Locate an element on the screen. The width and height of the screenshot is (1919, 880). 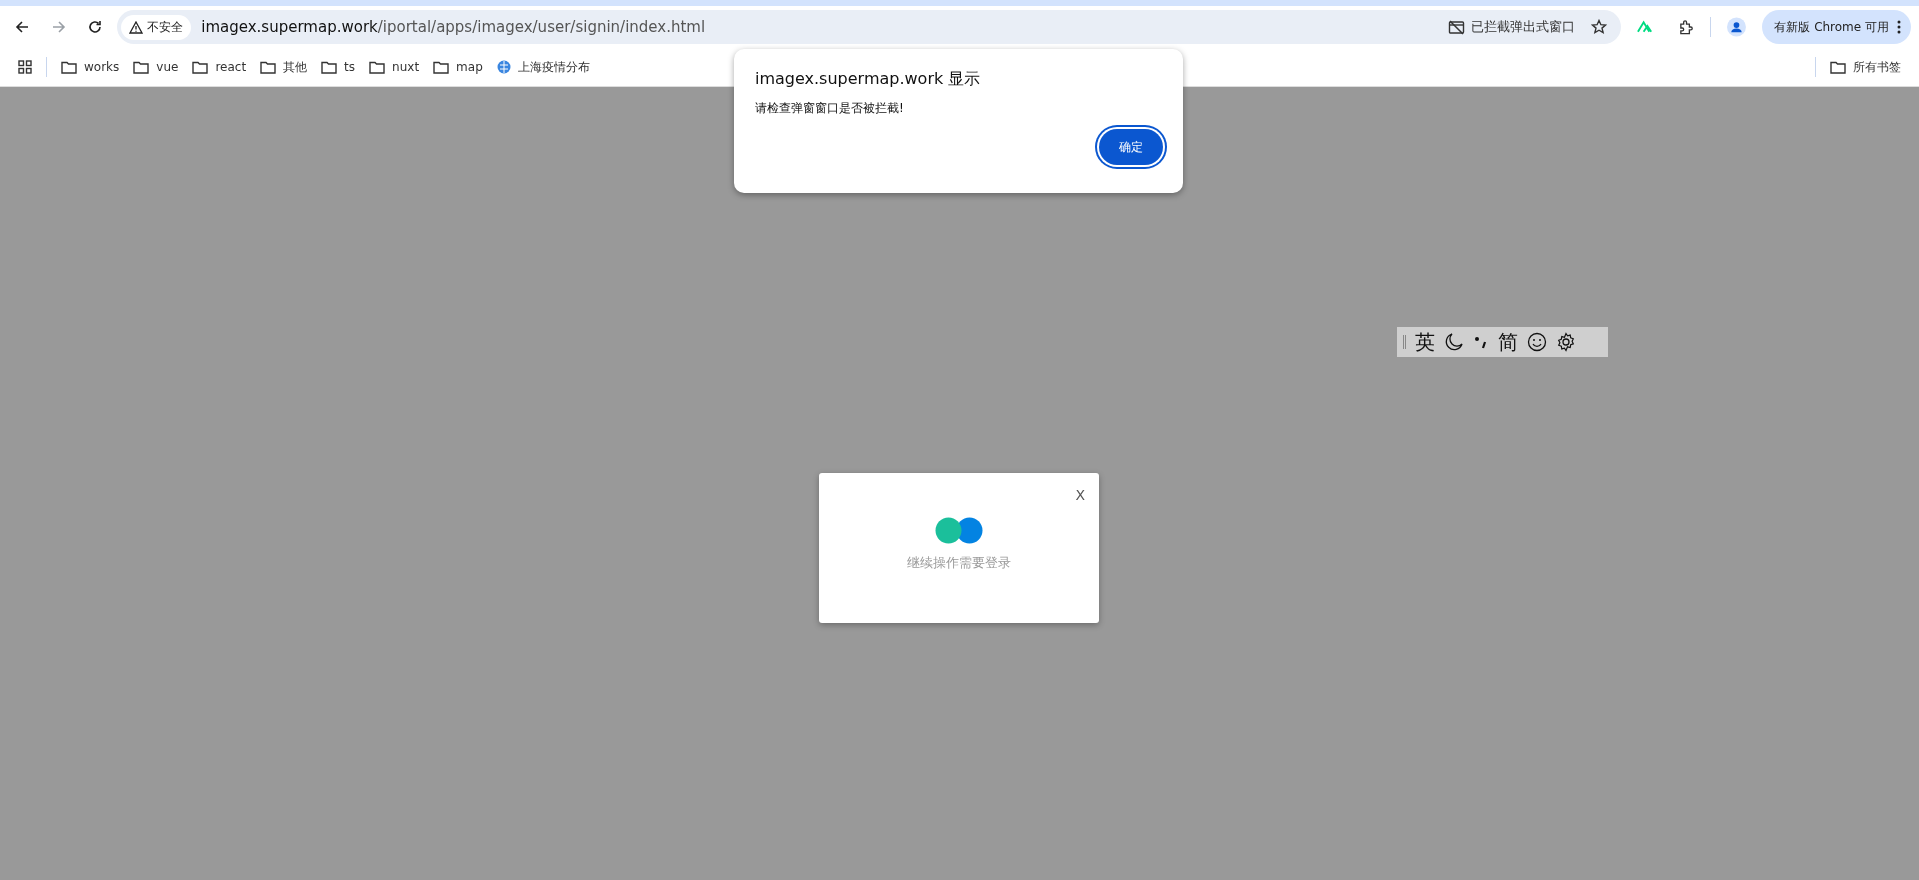
alert-title: imagex.supermap.work 显示 is located at coordinates (868, 79).